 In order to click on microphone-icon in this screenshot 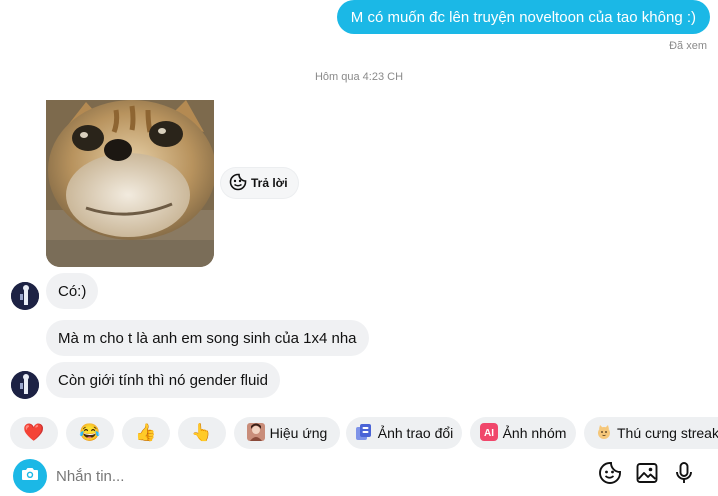, I will do `click(684, 475)`.